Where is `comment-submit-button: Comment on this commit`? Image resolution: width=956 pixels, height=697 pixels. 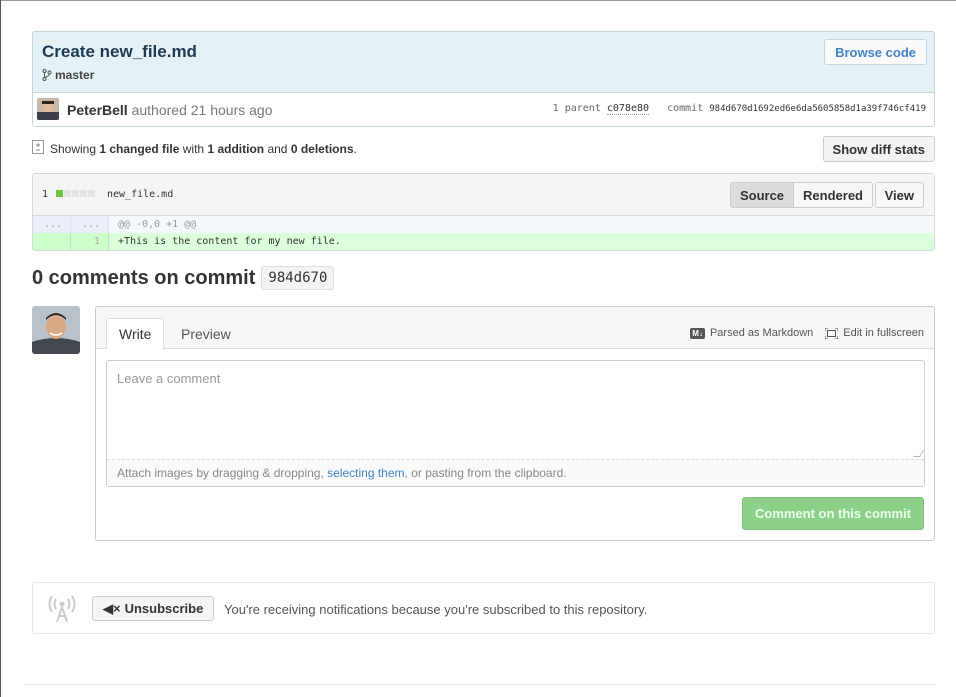 comment-submit-button: Comment on this commit is located at coordinates (832, 513).